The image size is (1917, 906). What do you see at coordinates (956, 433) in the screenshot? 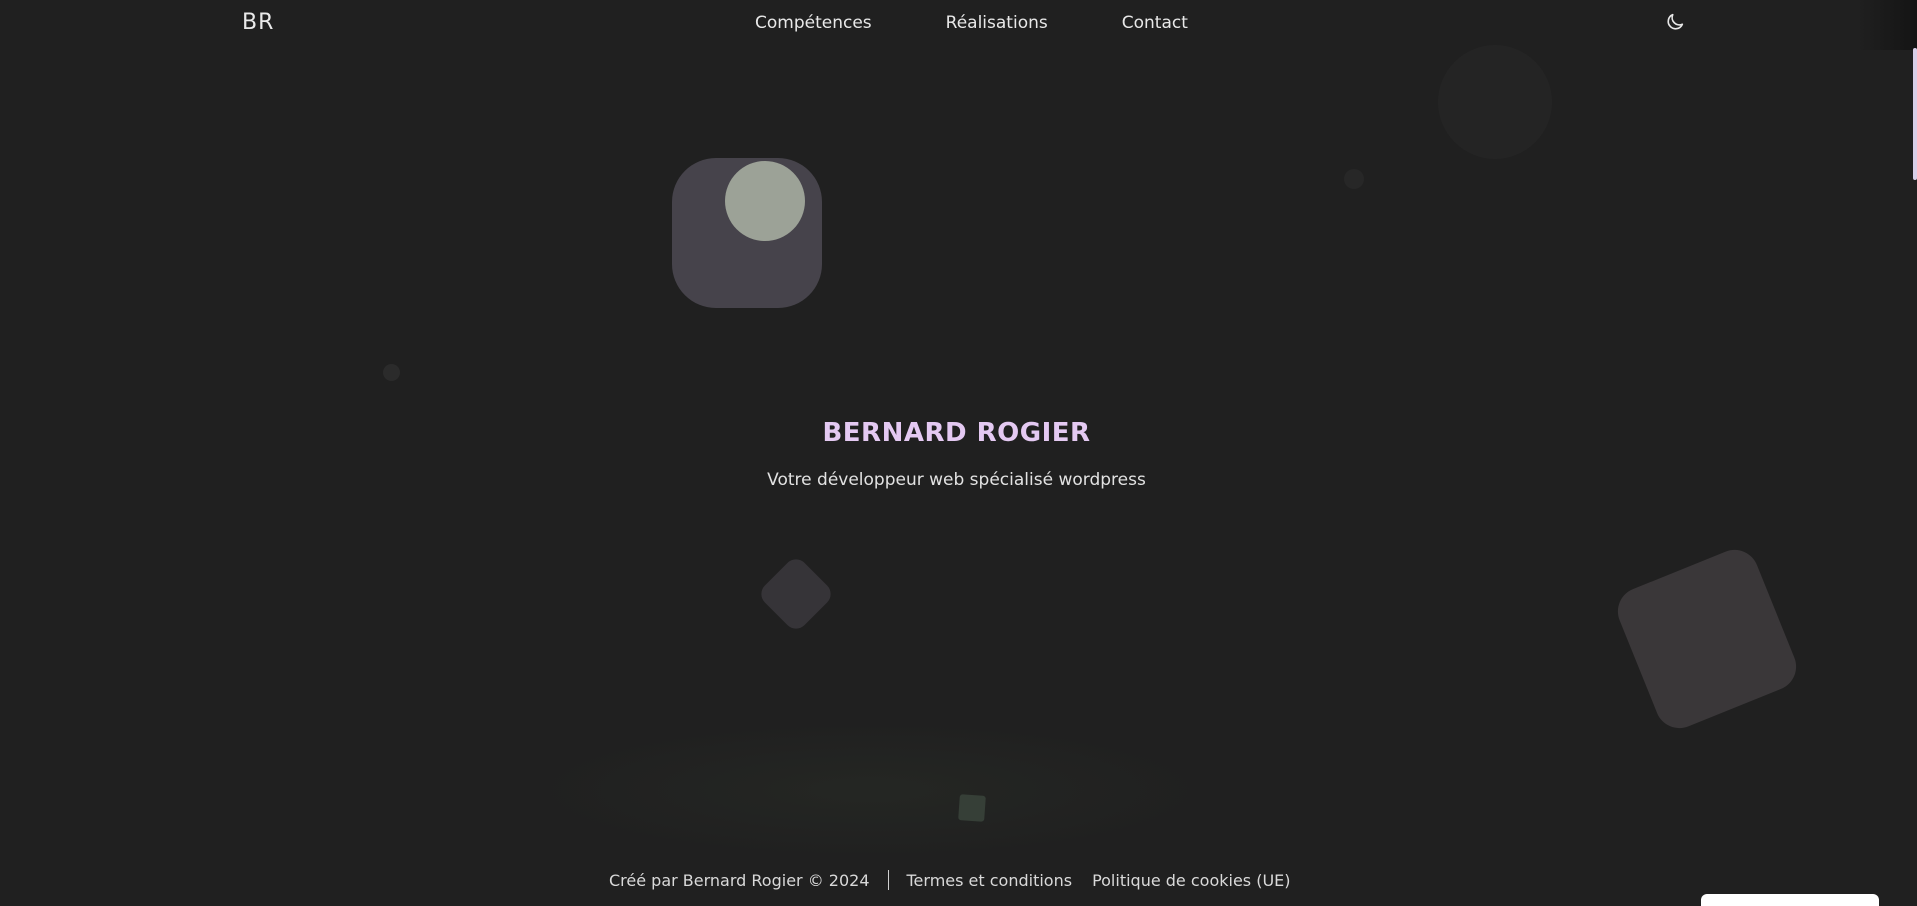
I see `hero-title: BERNARD ROGIER` at bounding box center [956, 433].